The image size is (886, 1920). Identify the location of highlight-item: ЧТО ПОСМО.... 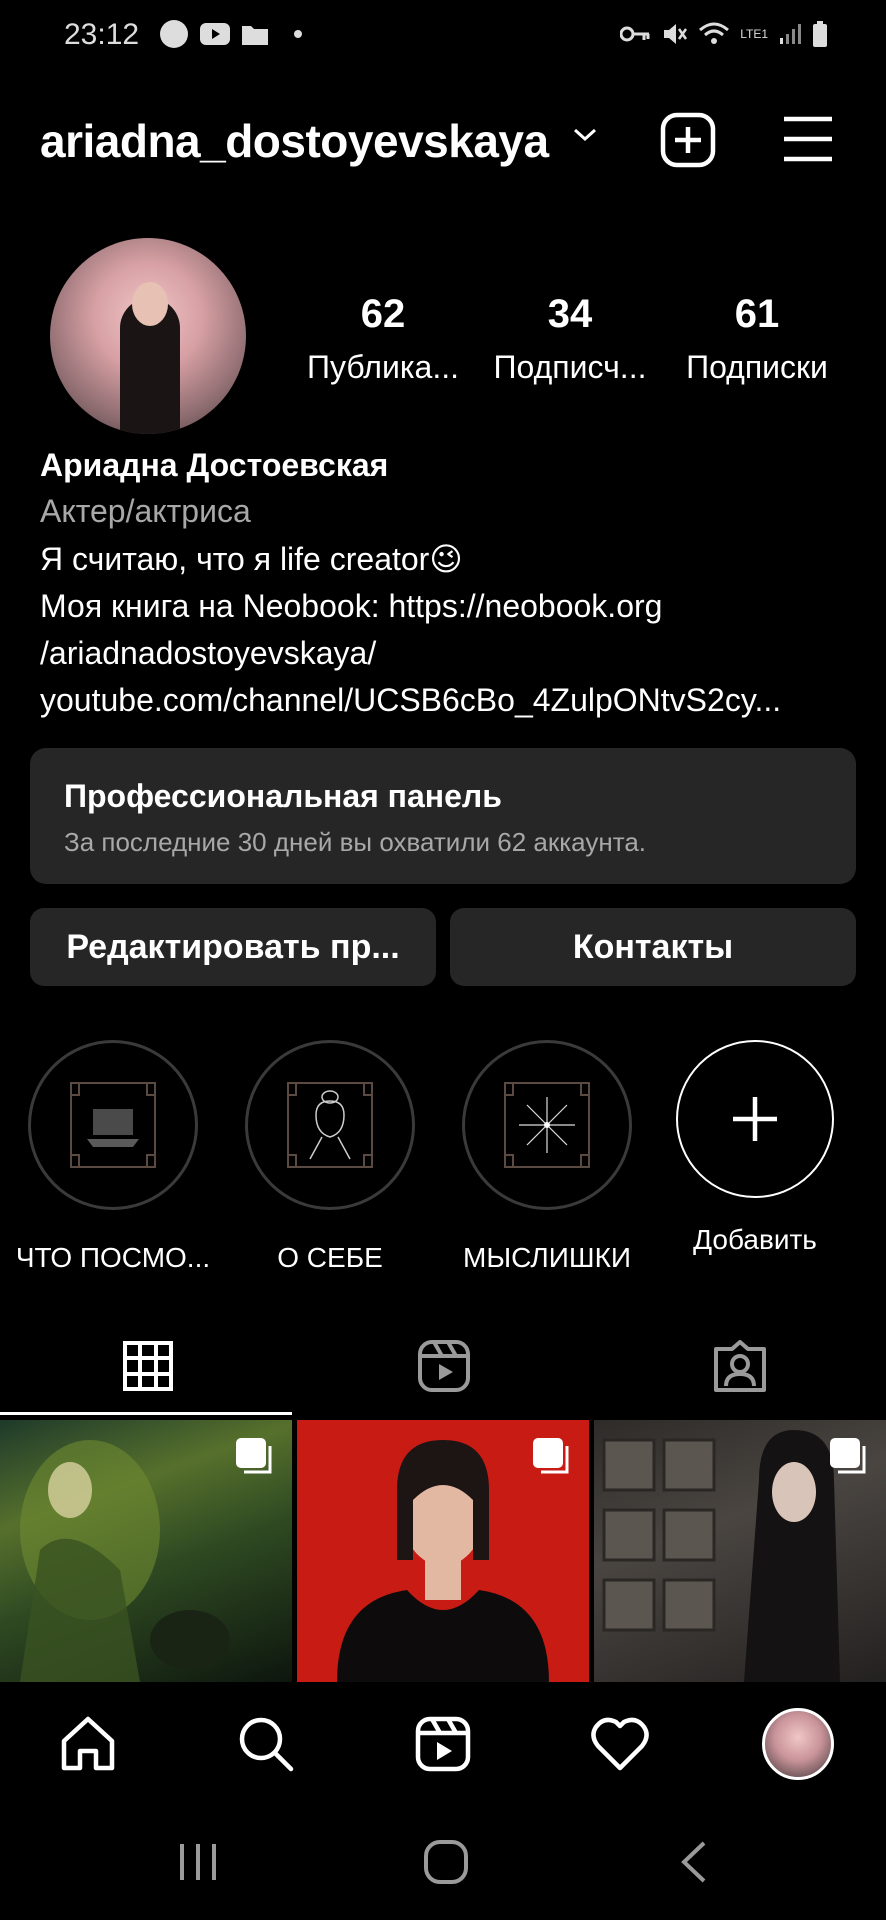
(113, 1157).